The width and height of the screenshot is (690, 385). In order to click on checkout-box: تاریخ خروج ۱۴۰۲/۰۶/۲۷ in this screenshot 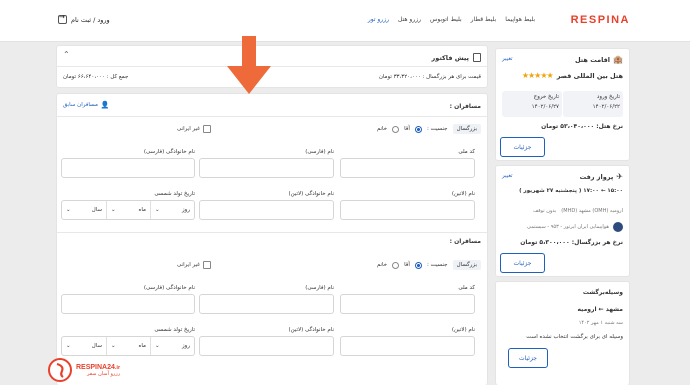, I will do `click(532, 104)`.